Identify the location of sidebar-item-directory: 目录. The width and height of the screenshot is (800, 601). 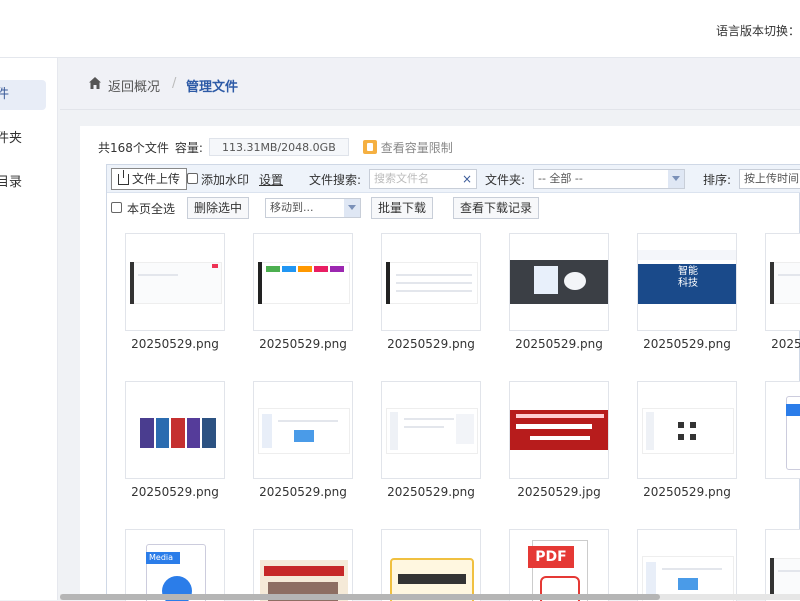
(23, 183).